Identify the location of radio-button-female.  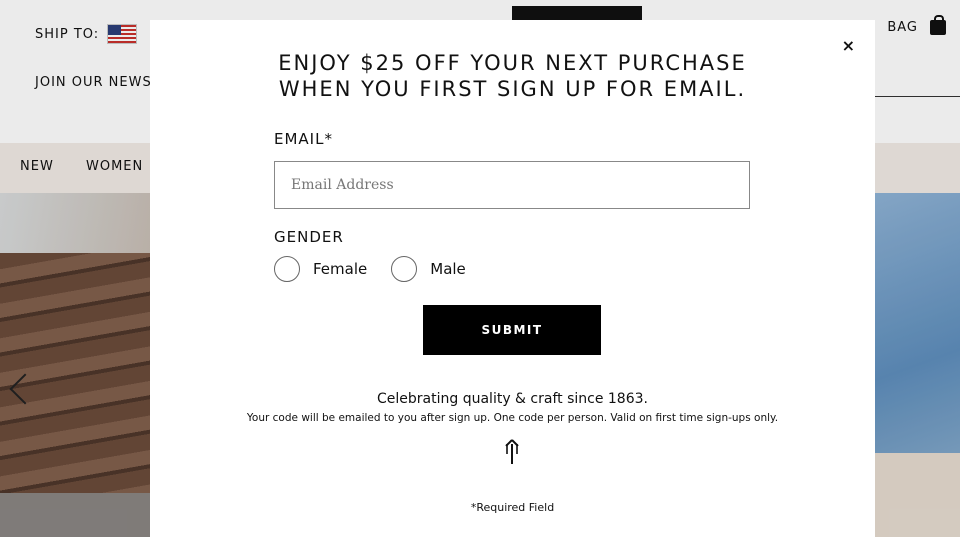
(287, 269).